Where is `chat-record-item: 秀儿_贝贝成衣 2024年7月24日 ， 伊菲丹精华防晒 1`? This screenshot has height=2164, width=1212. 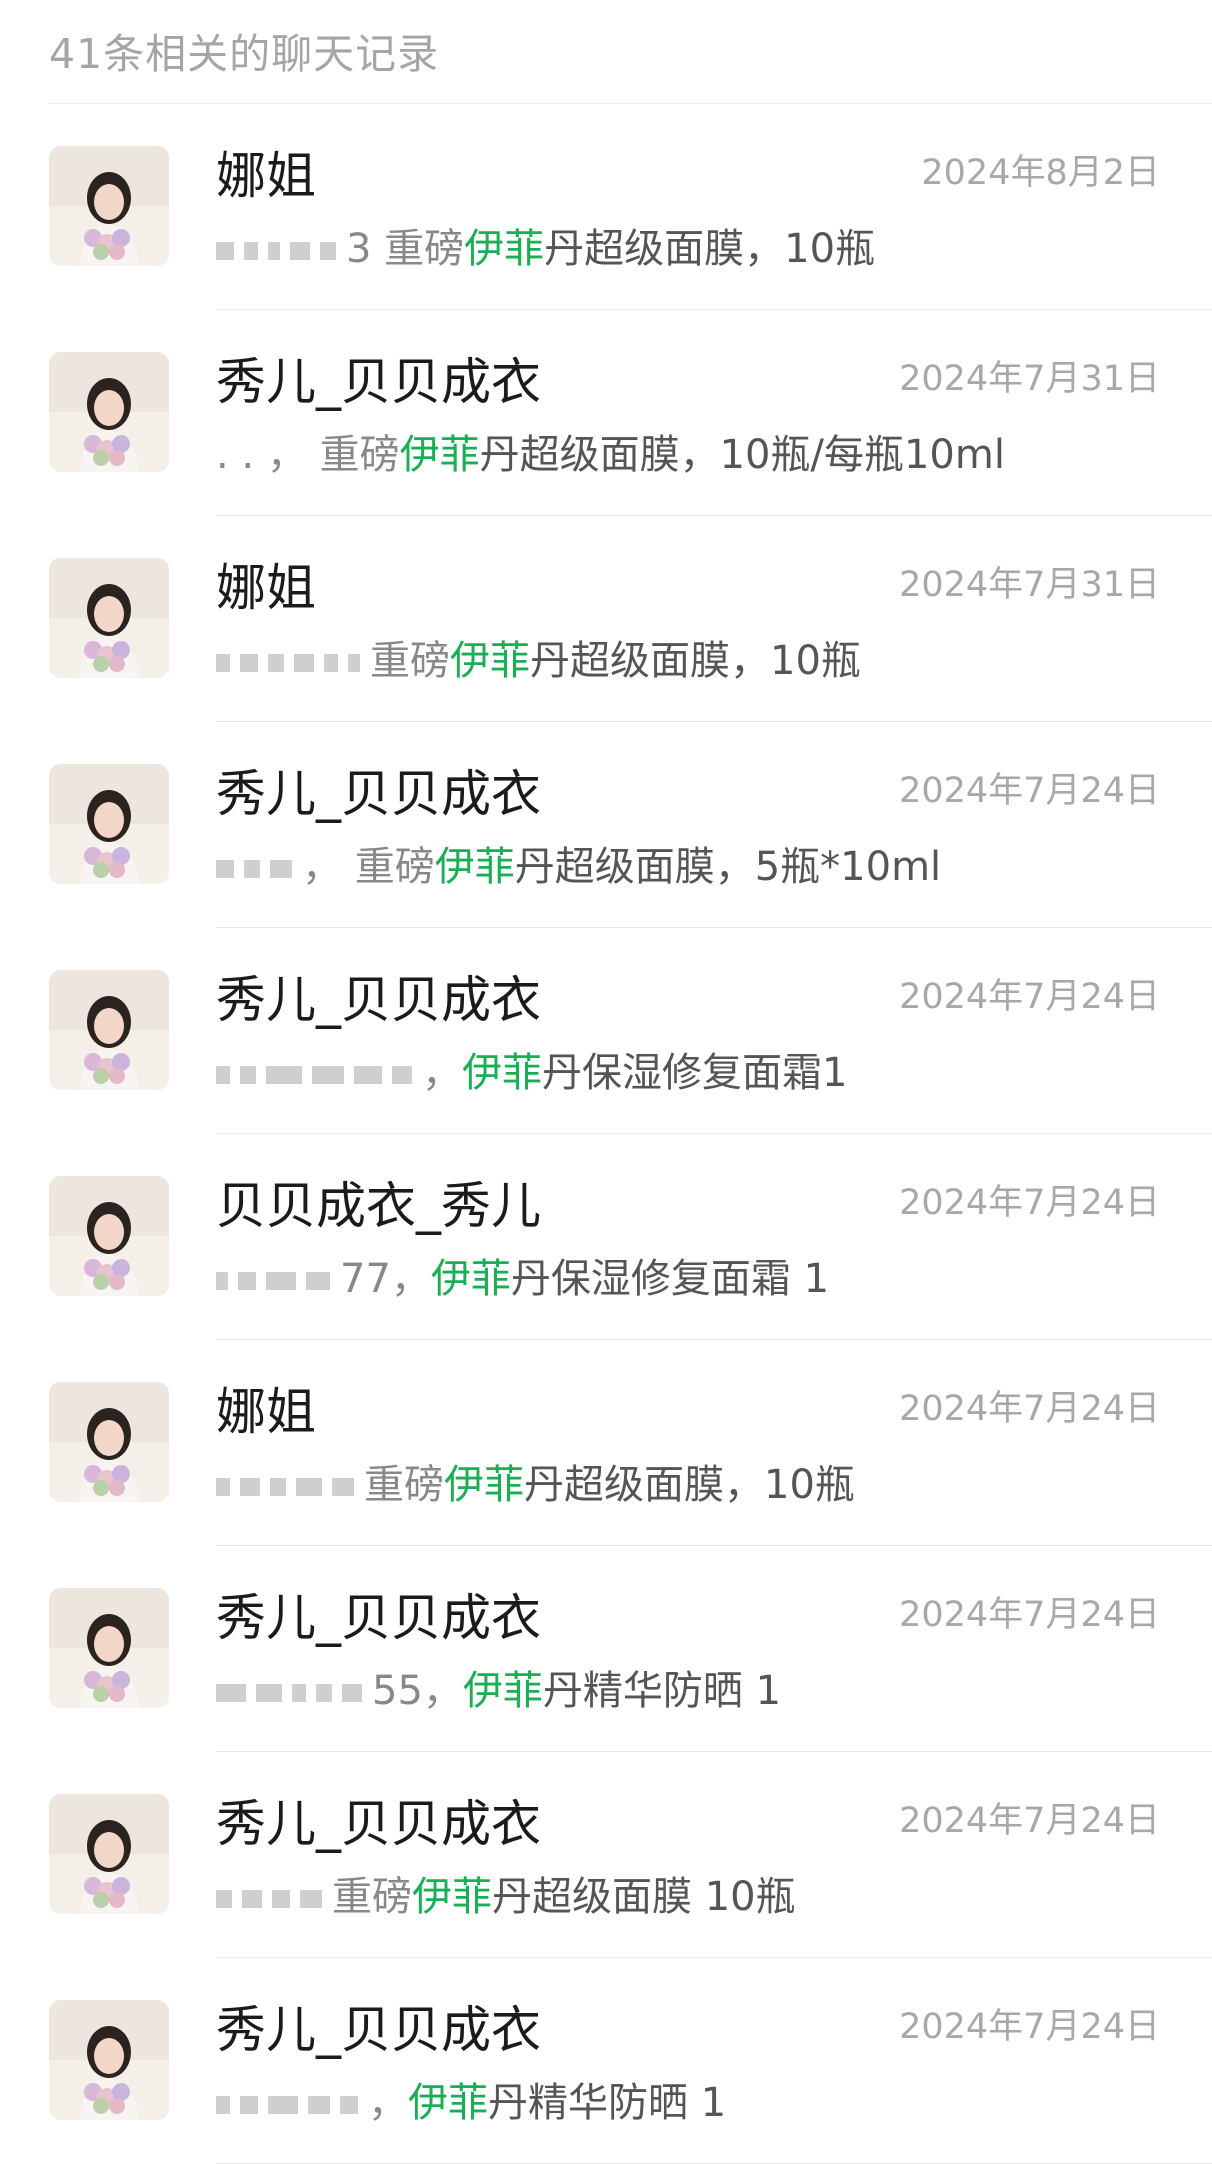
chat-record-item: 秀儿_贝贝成衣 2024年7月24日 ， 伊菲丹精华防晒 1 is located at coordinates (606, 2061).